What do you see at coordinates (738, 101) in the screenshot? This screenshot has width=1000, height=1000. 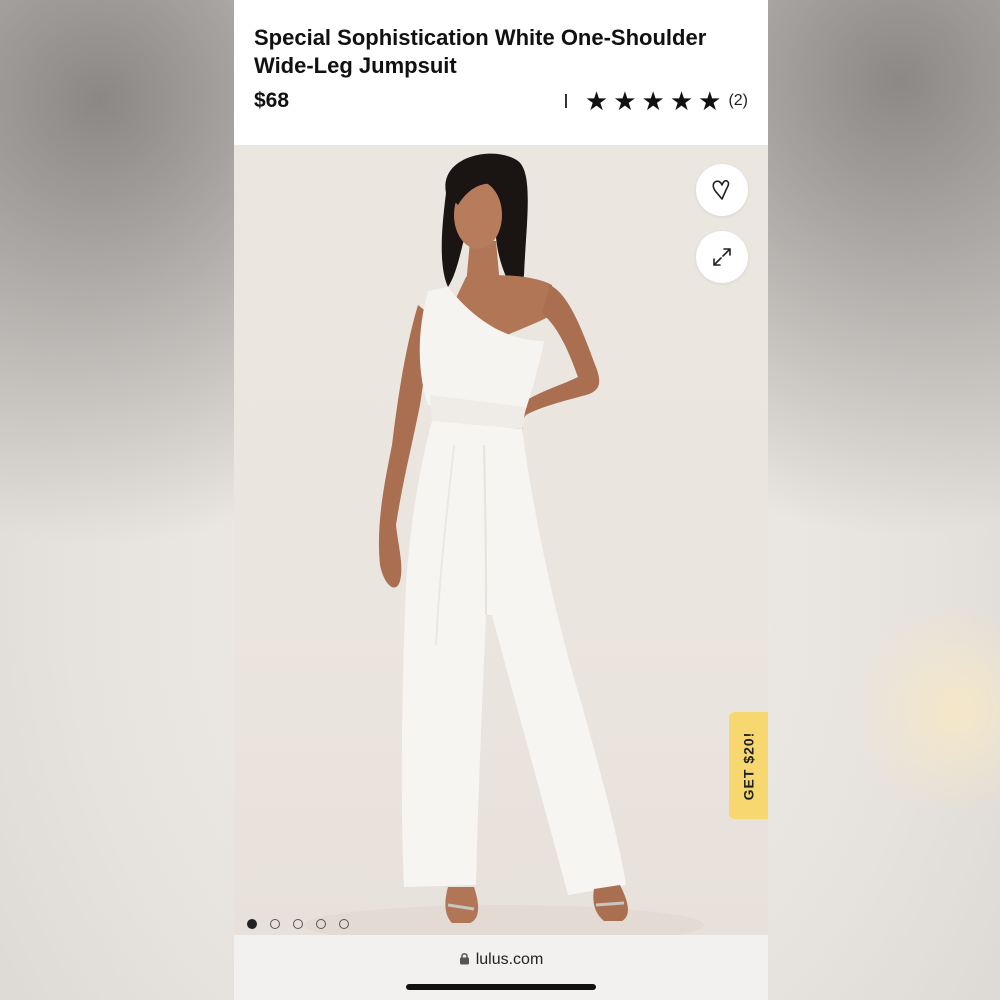 I see `review-count: (2)` at bounding box center [738, 101].